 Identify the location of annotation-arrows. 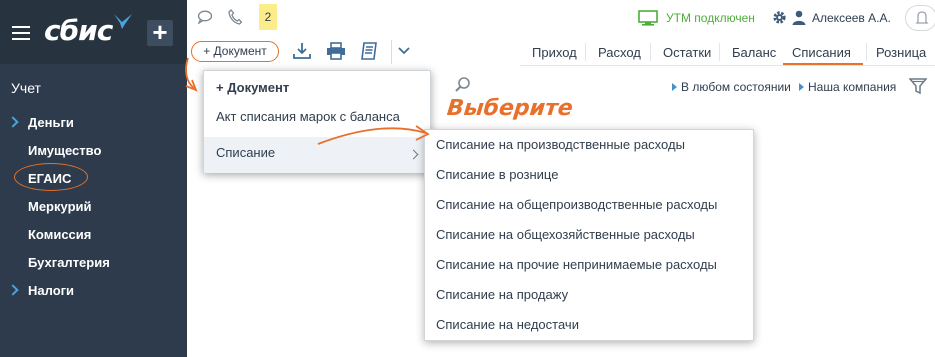
(307, 101).